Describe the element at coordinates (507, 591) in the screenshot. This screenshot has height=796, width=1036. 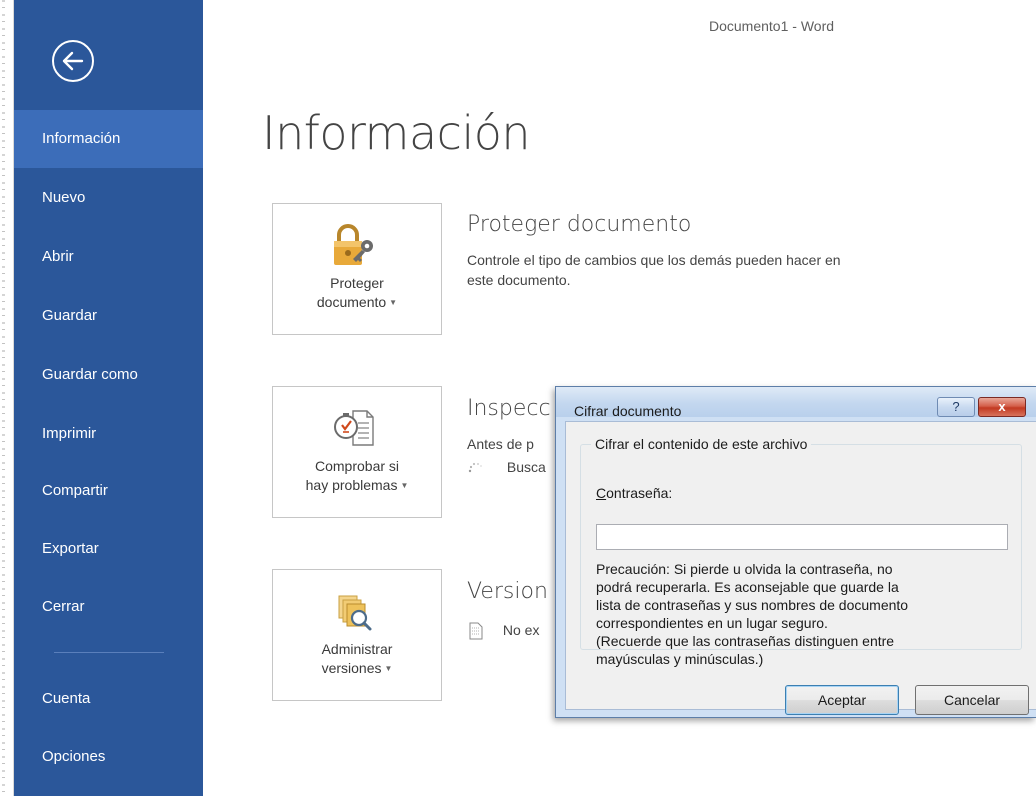
I see `versions-heading: Version` at that location.